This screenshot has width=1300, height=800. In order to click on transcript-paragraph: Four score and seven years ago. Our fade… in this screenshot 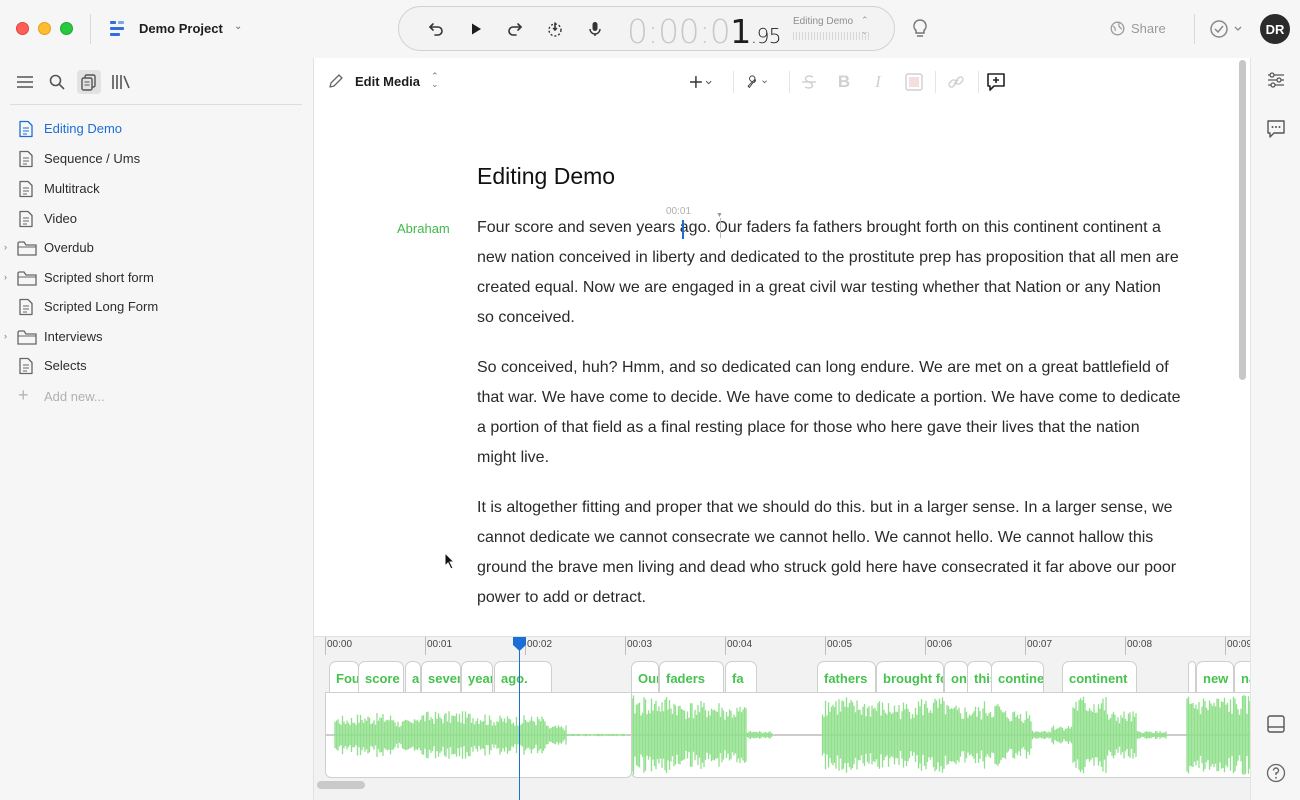, I will do `click(829, 273)`.